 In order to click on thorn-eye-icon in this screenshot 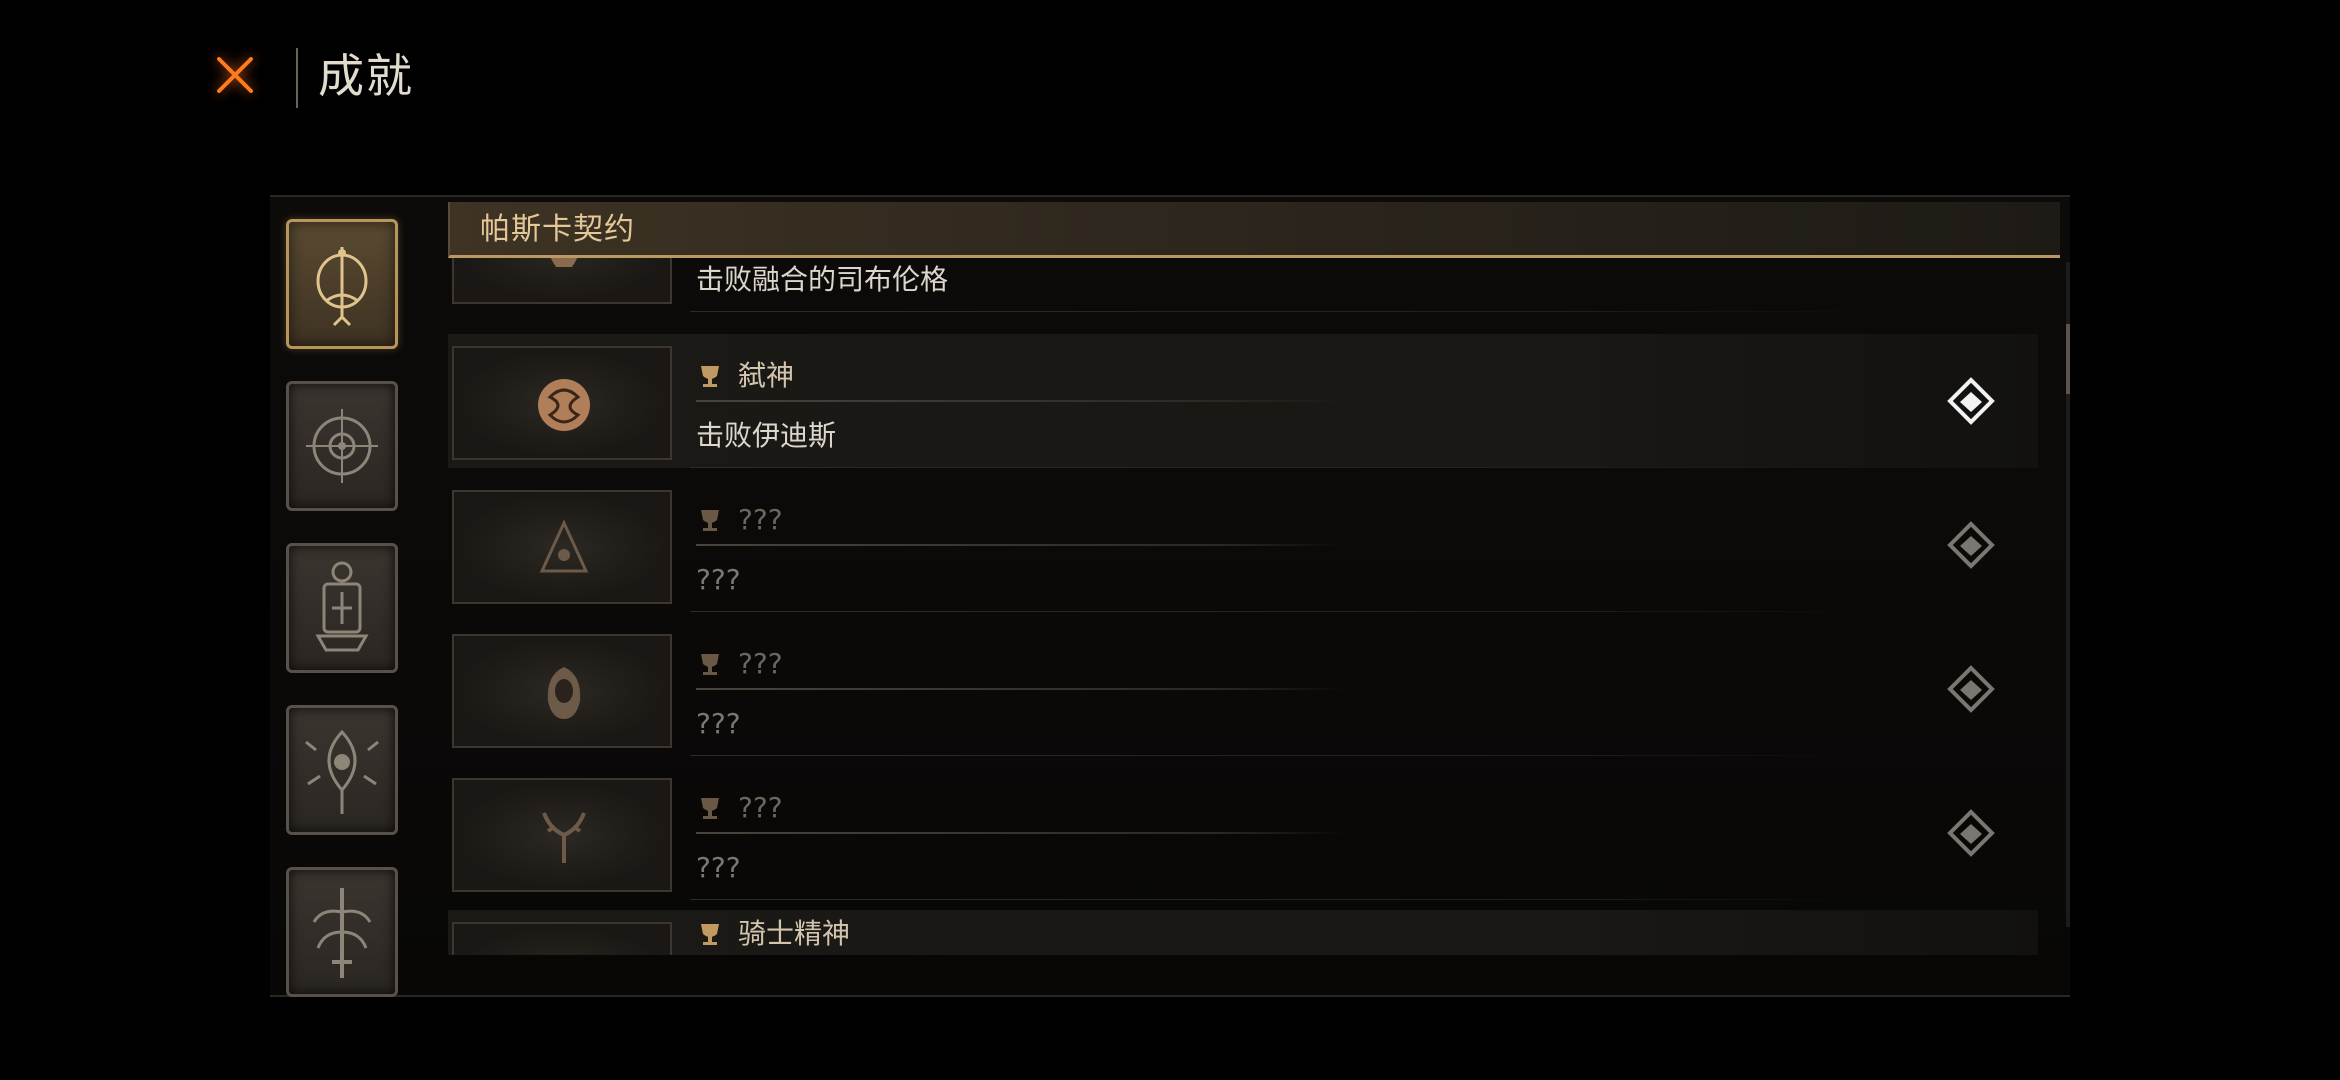, I will do `click(342, 771)`.